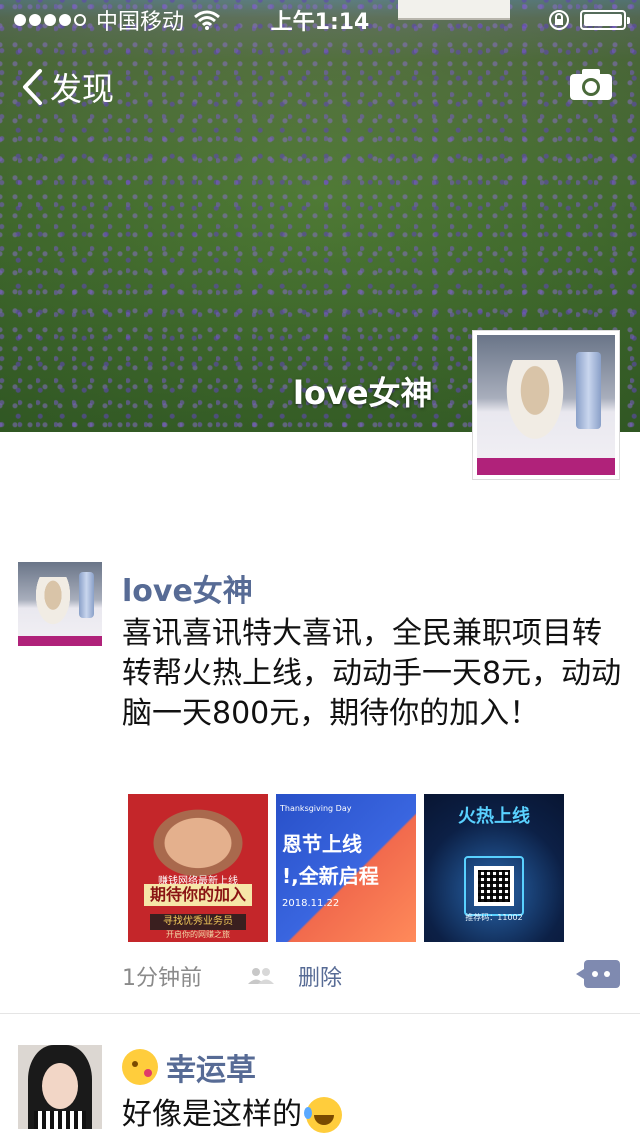  Describe the element at coordinates (198, 843) in the screenshot. I see `pointing-hand-graphic` at that location.